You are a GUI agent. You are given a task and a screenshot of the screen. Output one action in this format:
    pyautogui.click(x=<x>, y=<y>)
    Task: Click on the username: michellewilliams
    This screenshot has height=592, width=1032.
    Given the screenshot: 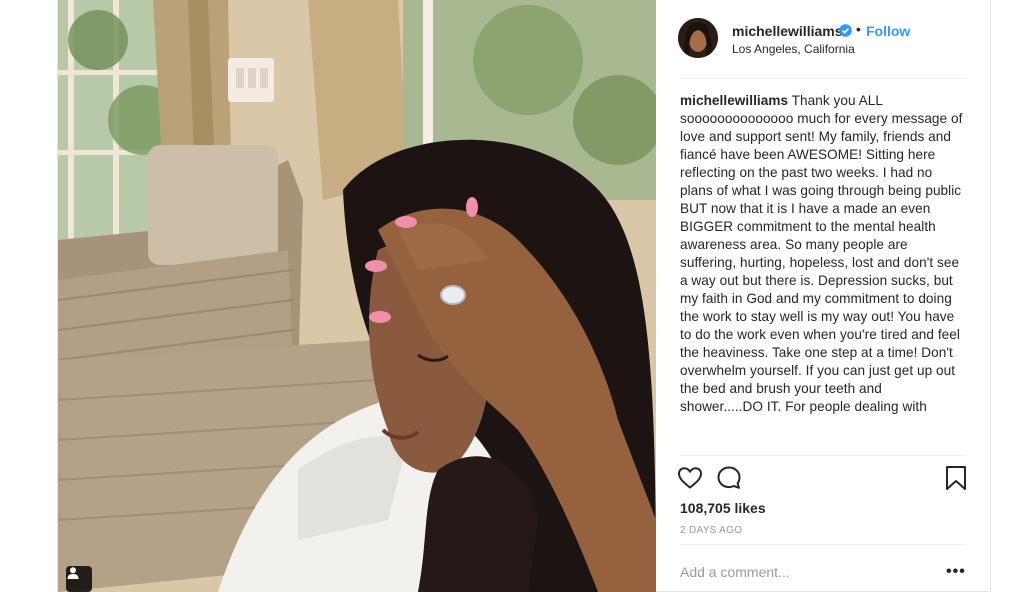 What is the action you would take?
    pyautogui.click(x=787, y=31)
    